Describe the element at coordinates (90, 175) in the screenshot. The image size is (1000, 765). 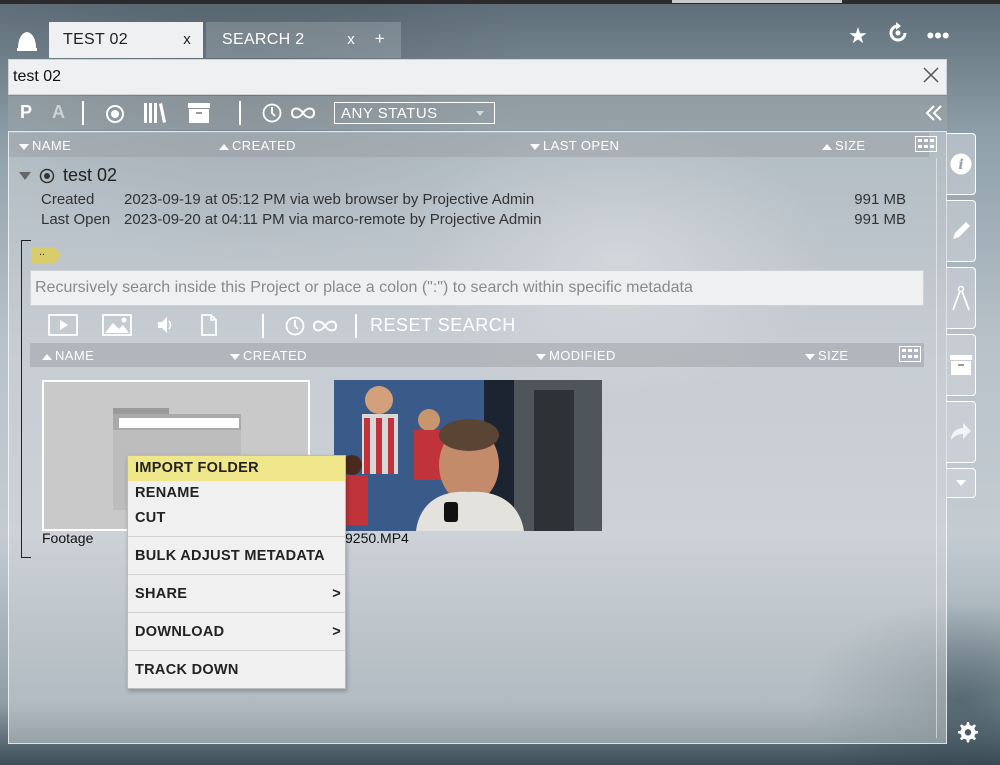
I see `project-name: test 02` at that location.